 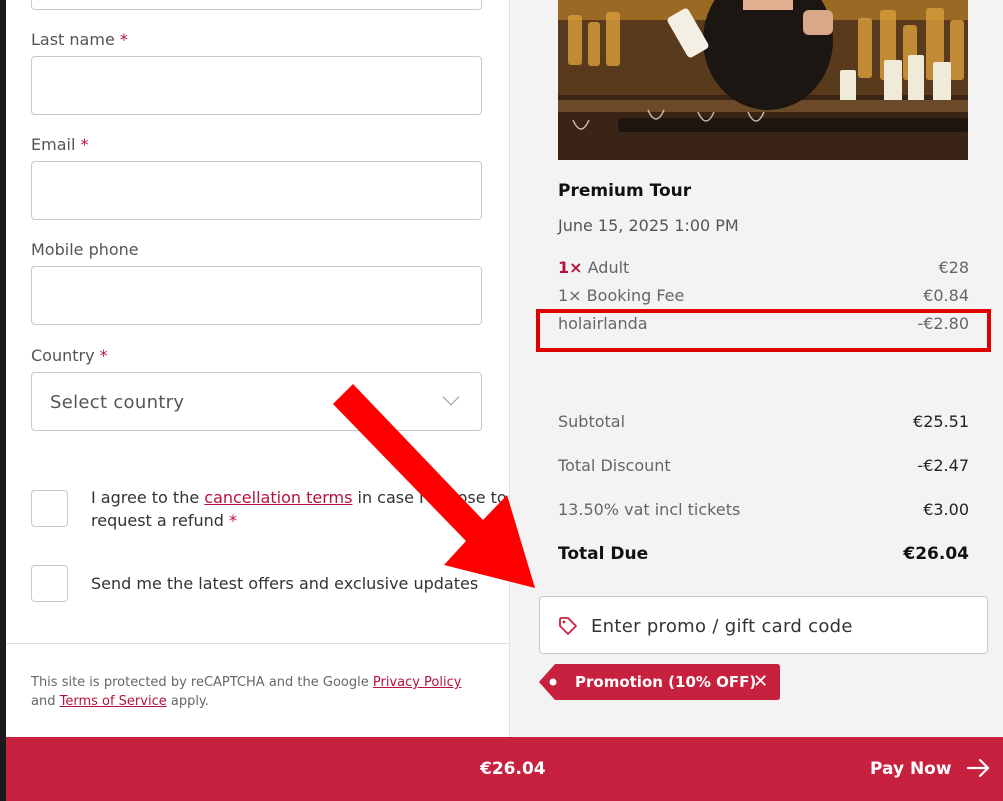 What do you see at coordinates (49, 583) in the screenshot?
I see `offers-checkbox` at bounding box center [49, 583].